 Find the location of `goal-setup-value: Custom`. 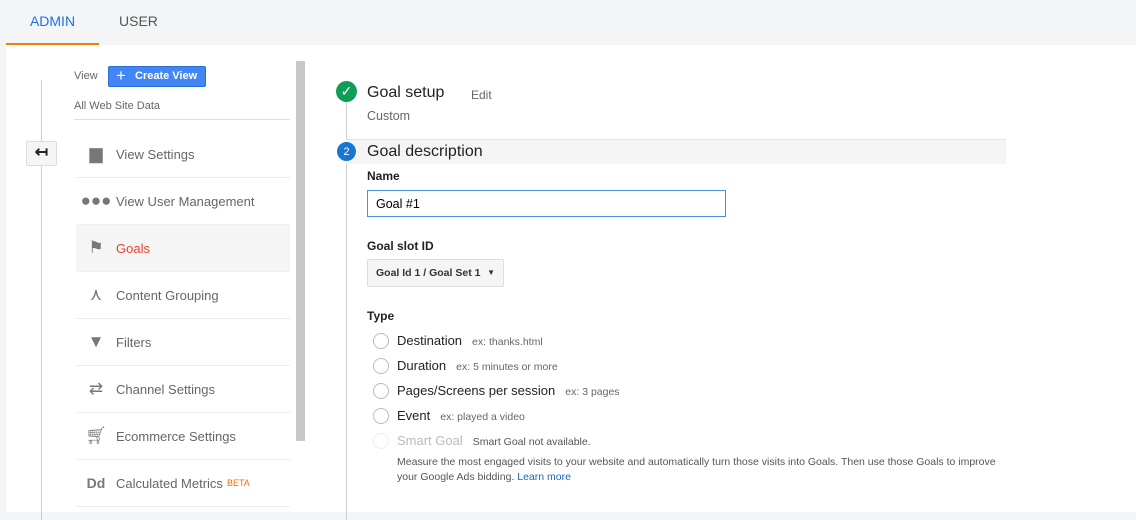

goal-setup-value: Custom is located at coordinates (389, 116).